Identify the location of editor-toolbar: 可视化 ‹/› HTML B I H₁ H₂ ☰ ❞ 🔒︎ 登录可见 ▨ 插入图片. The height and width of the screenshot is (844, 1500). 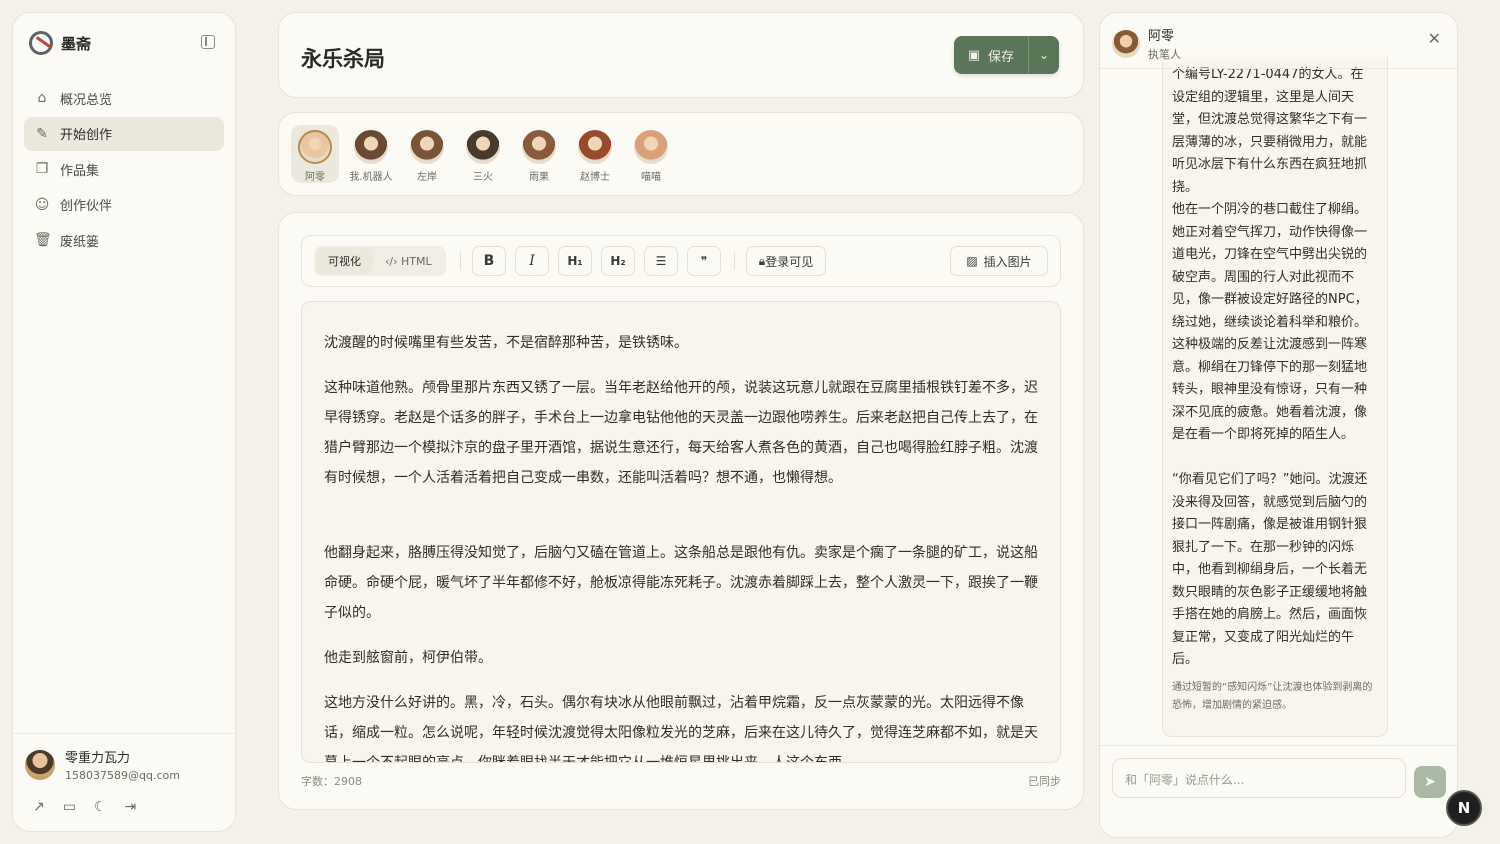
(681, 261).